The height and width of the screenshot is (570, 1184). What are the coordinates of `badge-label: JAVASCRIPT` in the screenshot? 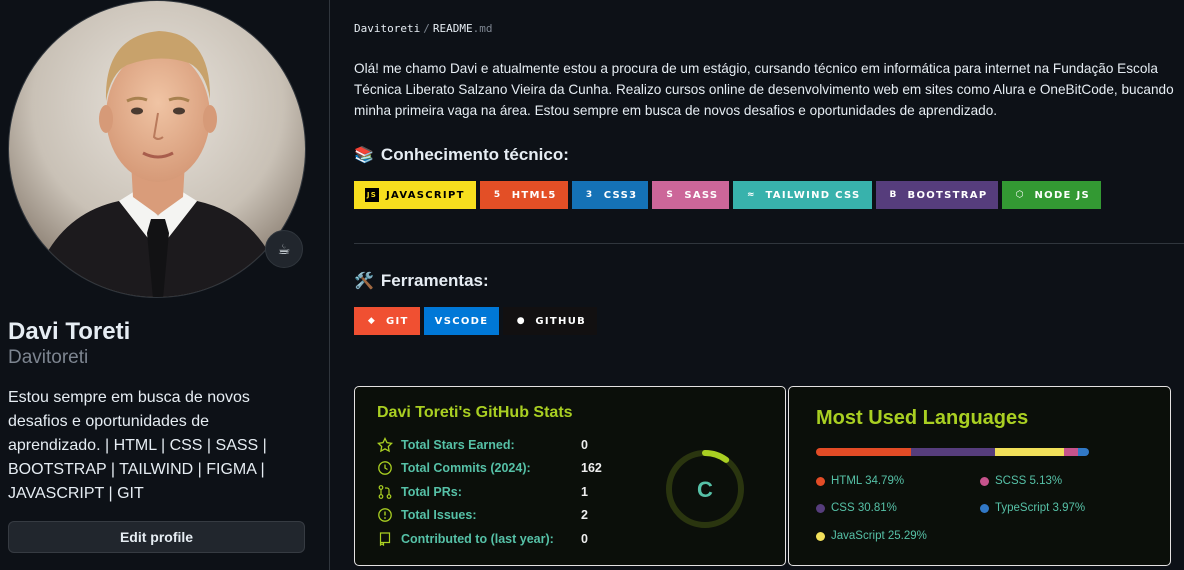 It's located at (425, 195).